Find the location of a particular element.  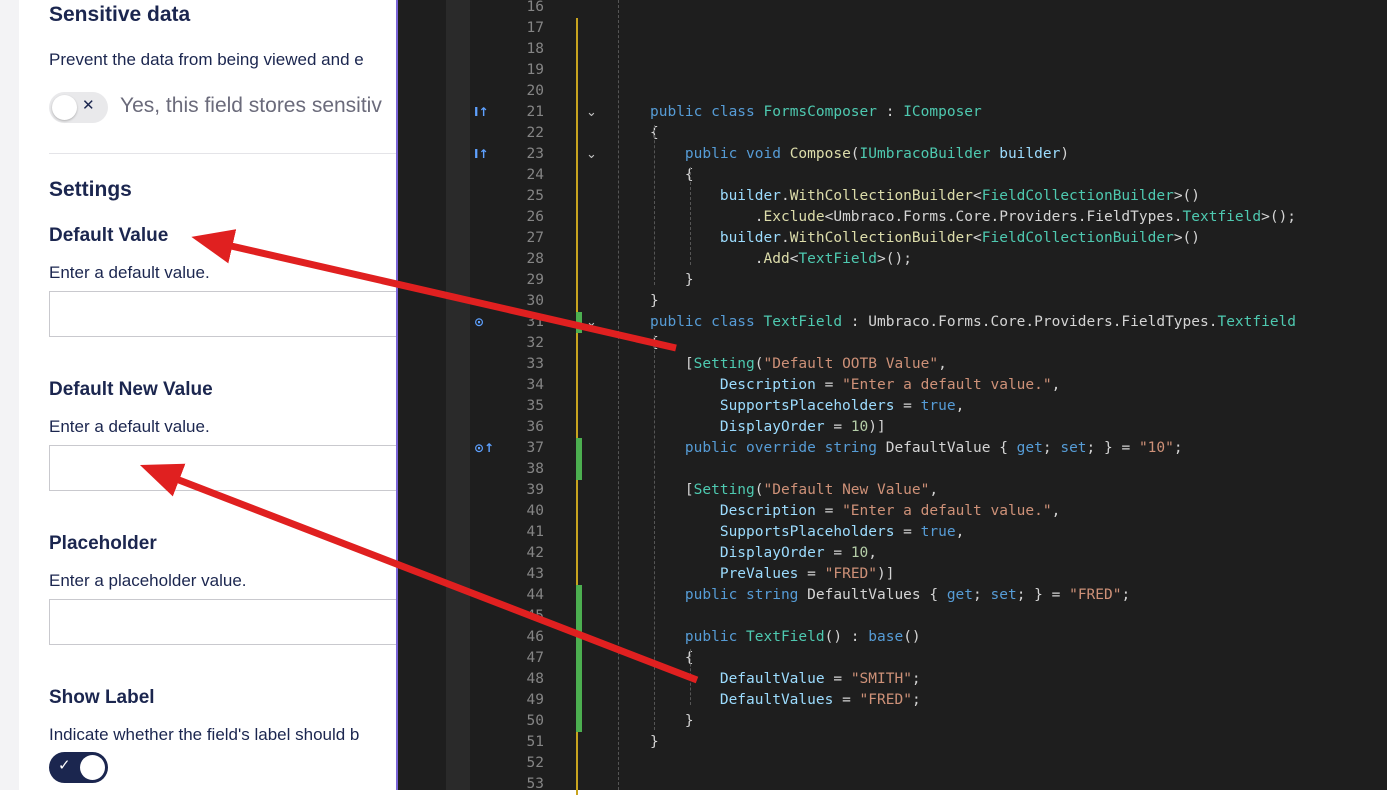

code-line: 17 is located at coordinates (892, 28).